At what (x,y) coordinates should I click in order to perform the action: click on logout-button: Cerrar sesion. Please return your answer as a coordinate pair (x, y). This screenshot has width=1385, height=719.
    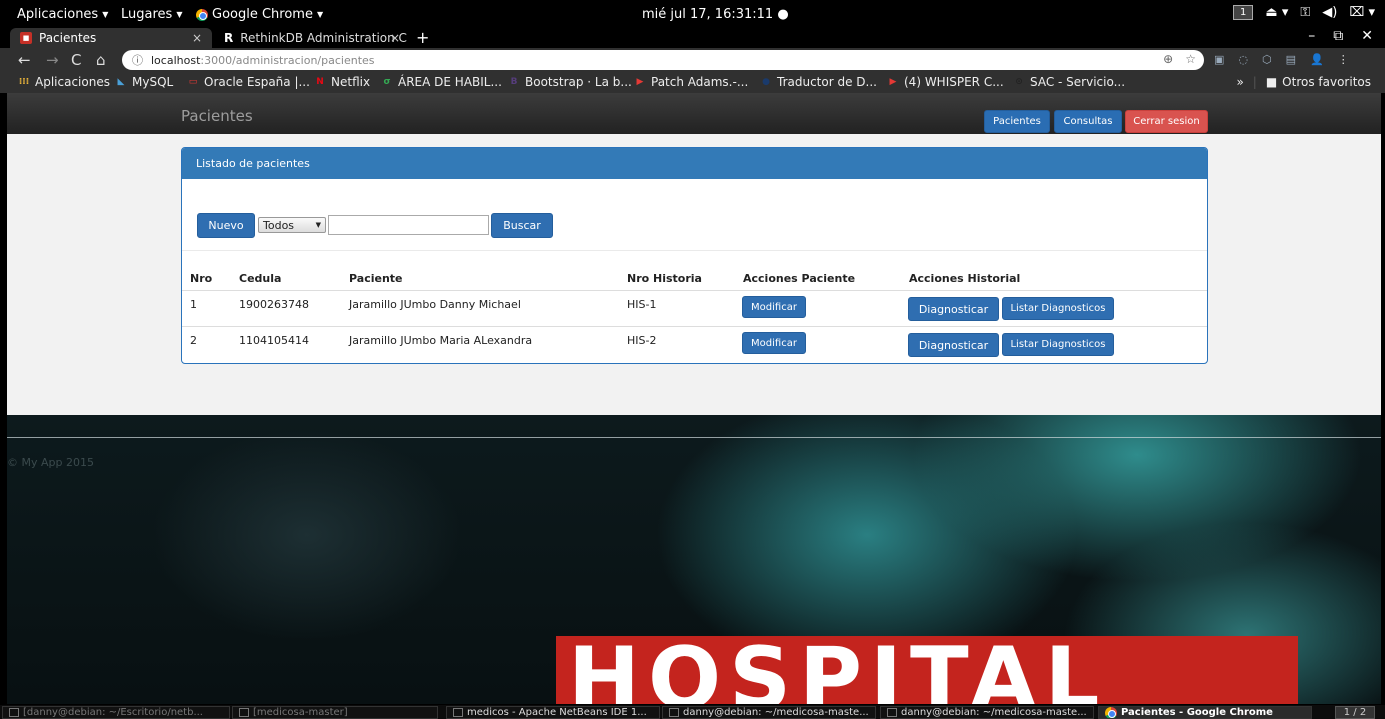
    Looking at the image, I should click on (1166, 121).